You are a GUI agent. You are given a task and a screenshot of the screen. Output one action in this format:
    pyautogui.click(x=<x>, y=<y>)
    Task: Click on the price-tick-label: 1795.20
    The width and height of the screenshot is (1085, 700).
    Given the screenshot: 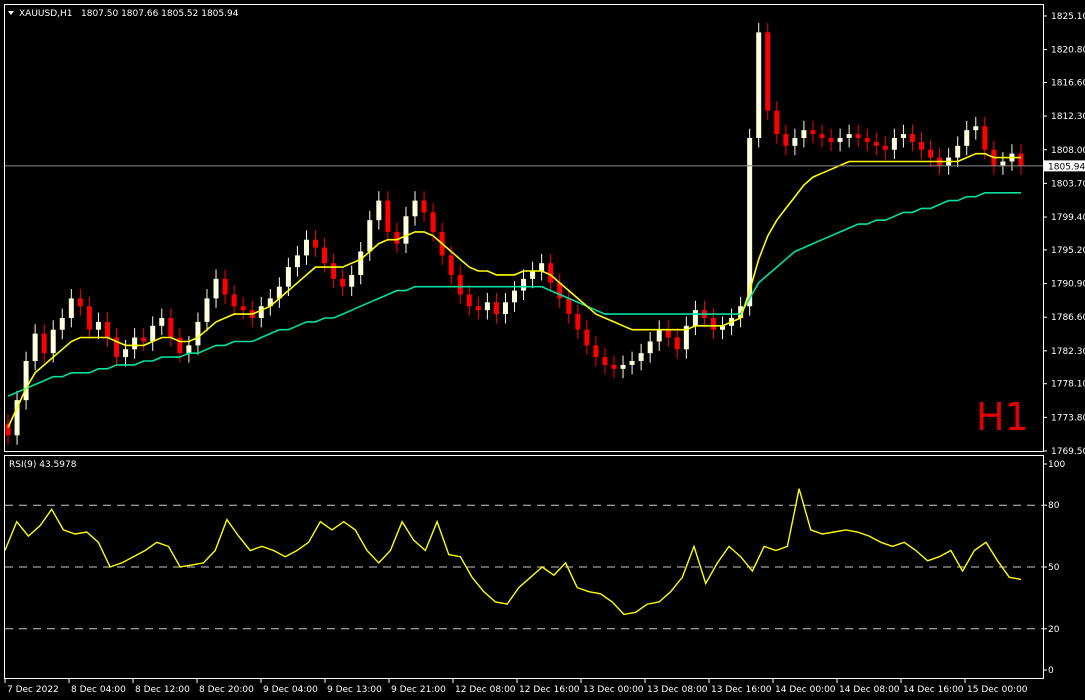 What is the action you would take?
    pyautogui.click(x=1068, y=251)
    